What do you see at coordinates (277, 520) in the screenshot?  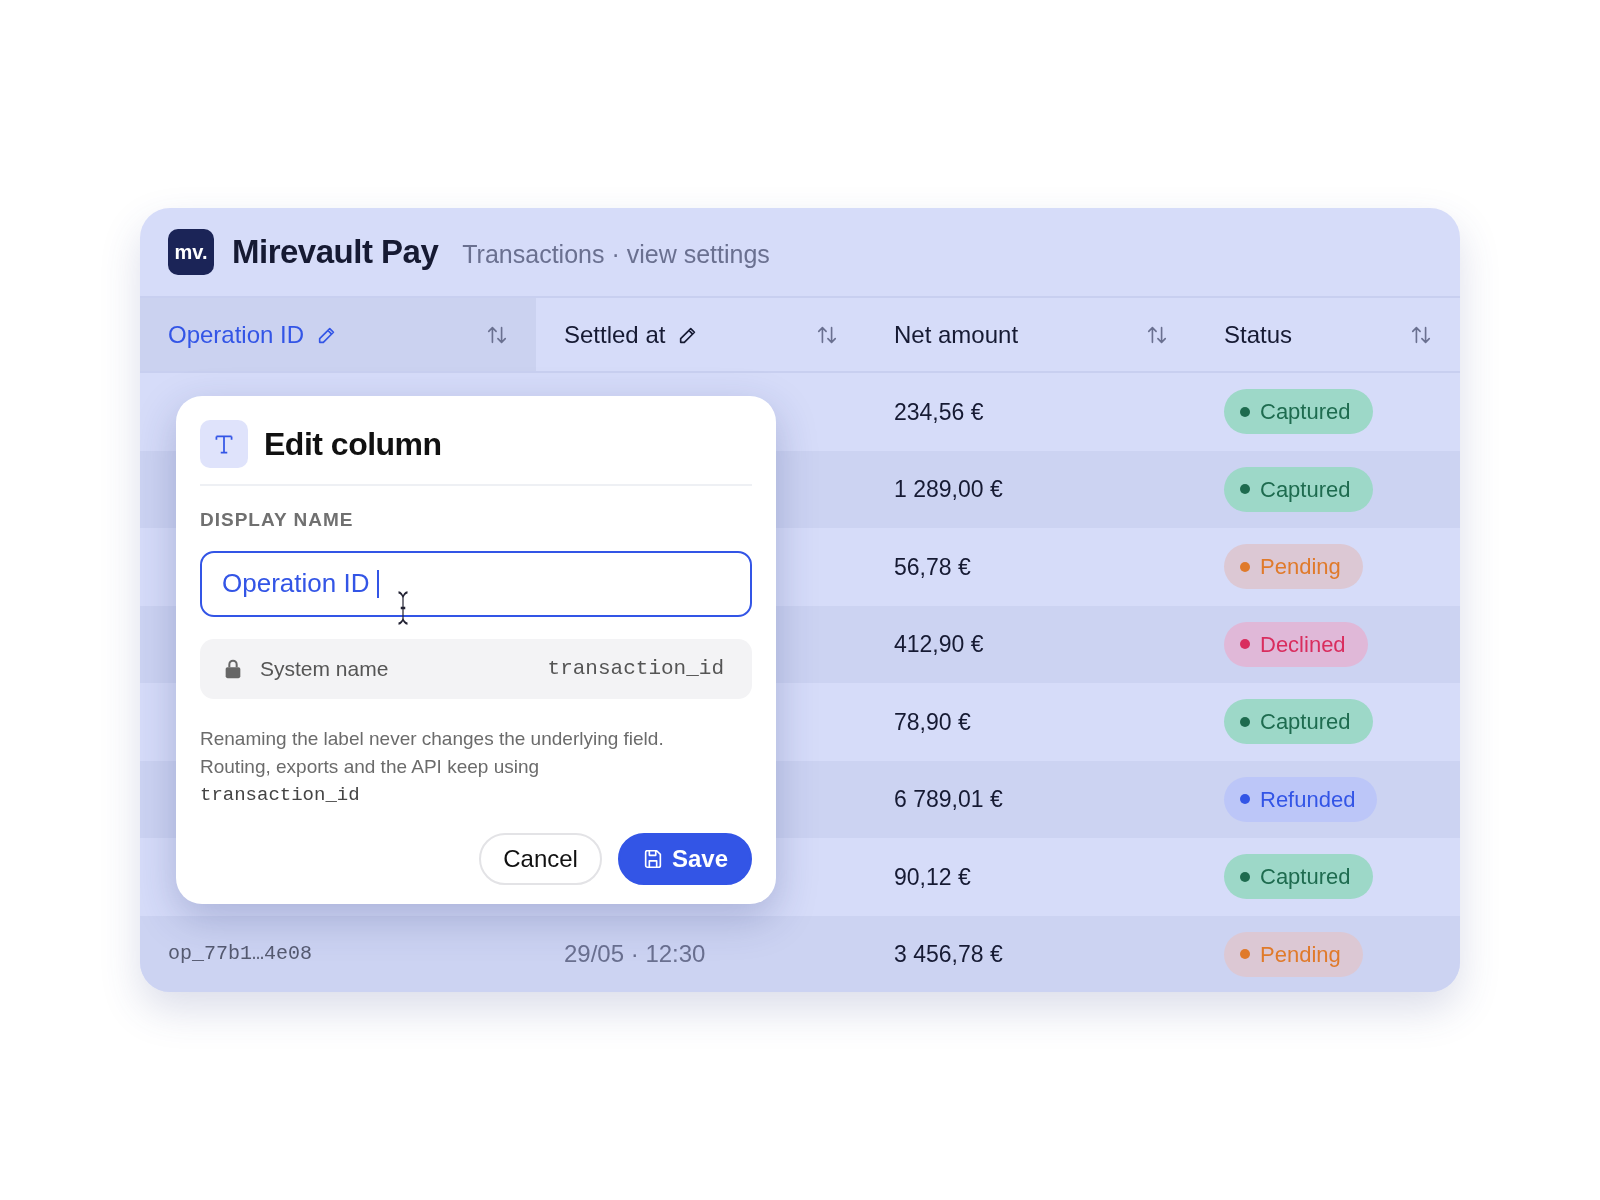 I see `field-label: DISPLAY NAME` at bounding box center [277, 520].